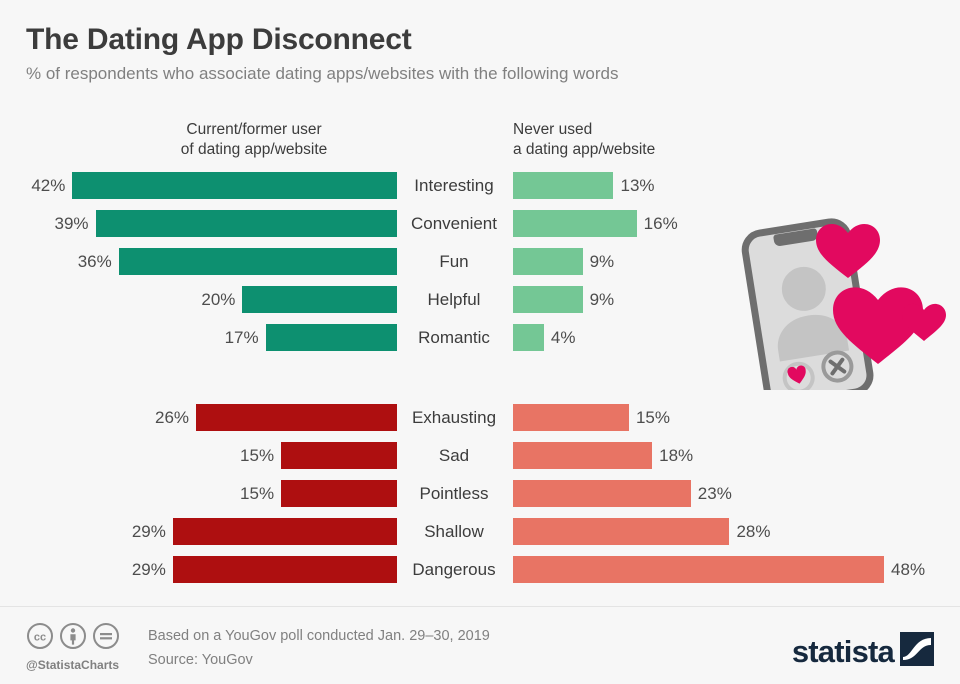  Describe the element at coordinates (637, 185) in the screenshot. I see `right-value-label: 13%` at that location.